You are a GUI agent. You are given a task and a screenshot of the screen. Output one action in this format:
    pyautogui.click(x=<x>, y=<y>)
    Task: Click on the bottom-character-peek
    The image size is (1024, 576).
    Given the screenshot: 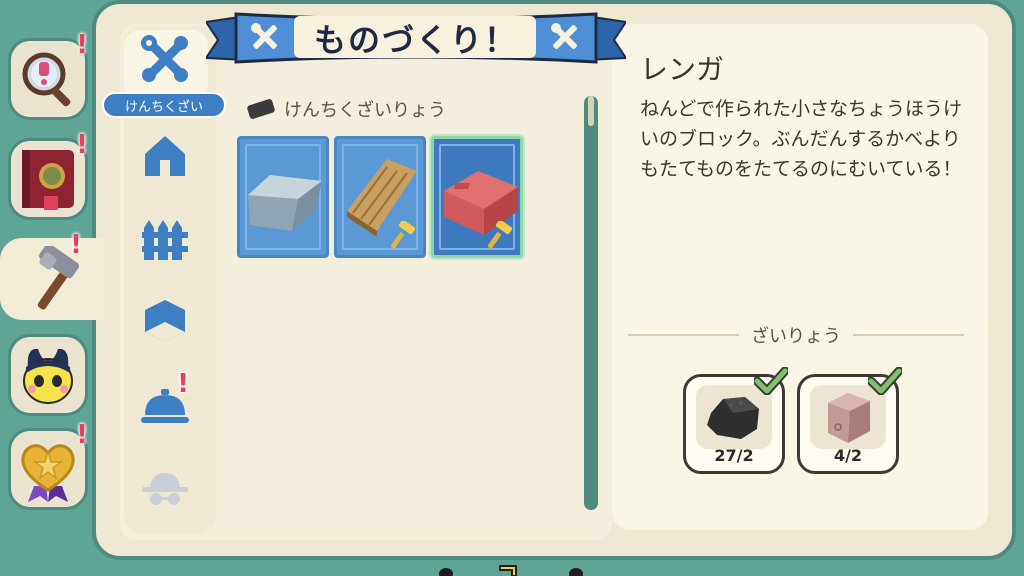 What is the action you would take?
    pyautogui.click(x=511, y=570)
    